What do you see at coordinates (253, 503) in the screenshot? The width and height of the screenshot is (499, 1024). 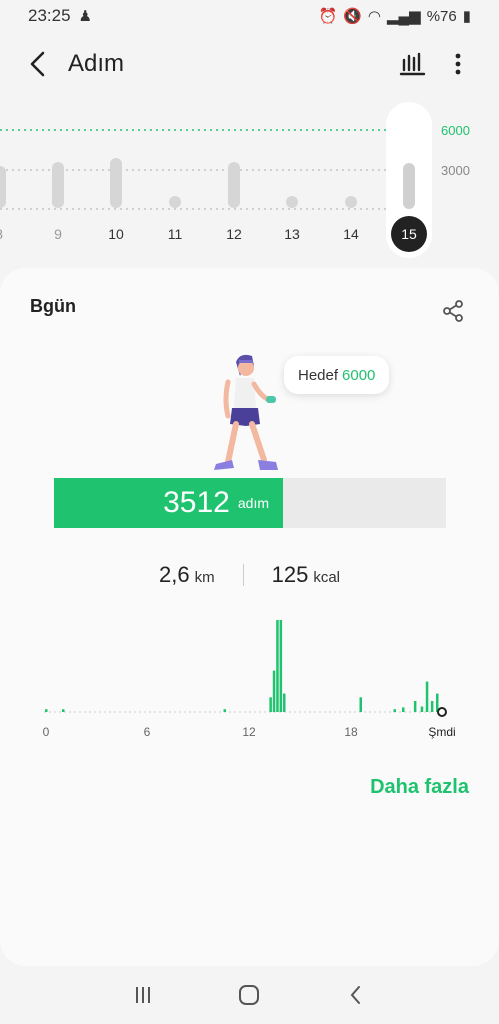 I see `steps-unit: adım` at bounding box center [253, 503].